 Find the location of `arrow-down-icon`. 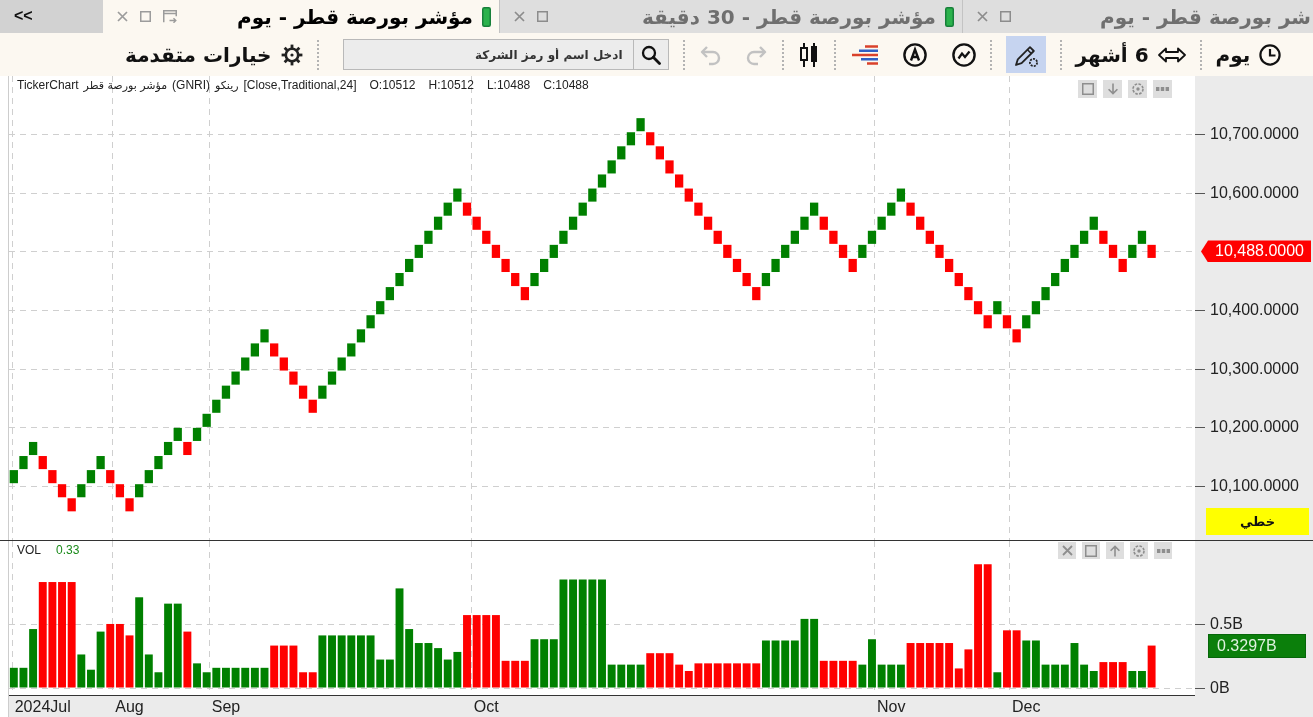

arrow-down-icon is located at coordinates (1112, 89).